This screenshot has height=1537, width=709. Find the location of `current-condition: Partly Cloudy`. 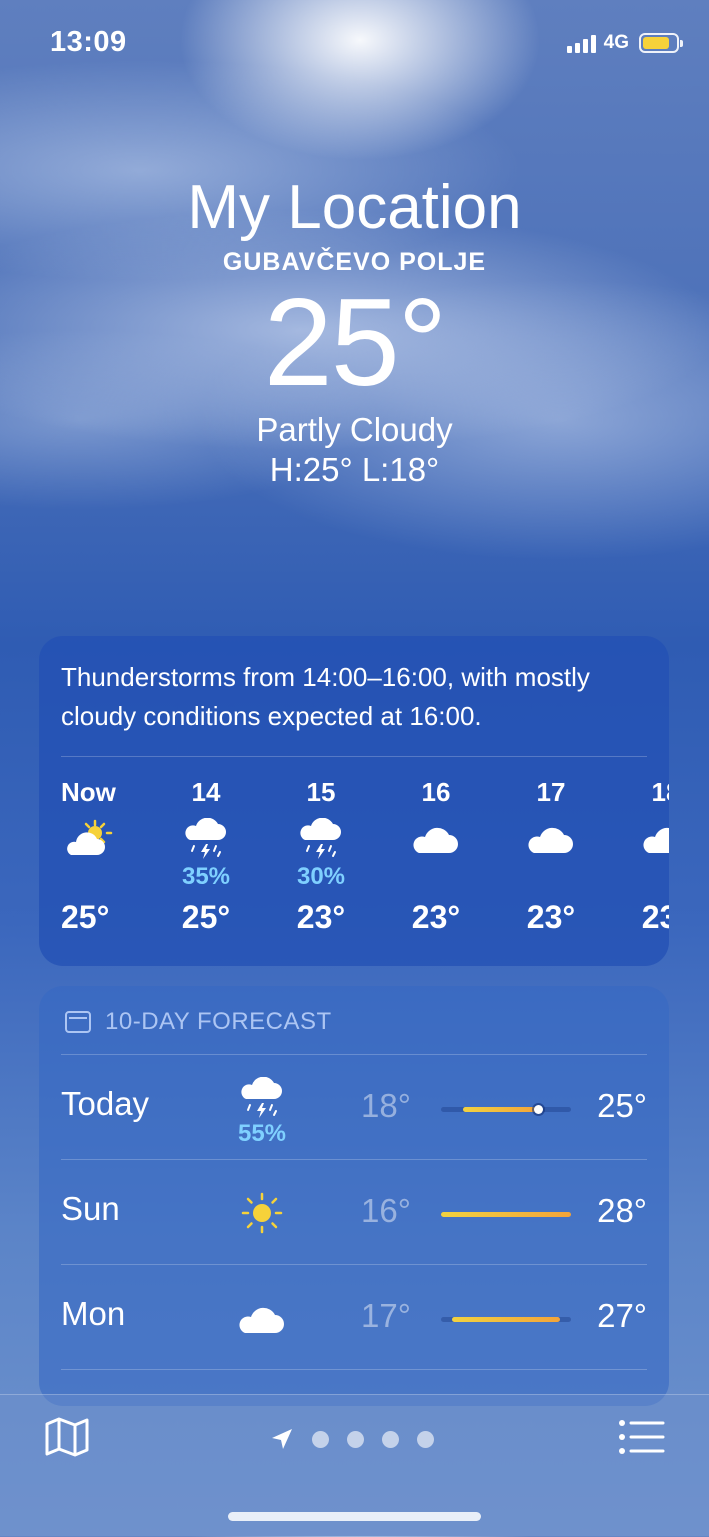

current-condition: Partly Cloudy is located at coordinates (354, 429).